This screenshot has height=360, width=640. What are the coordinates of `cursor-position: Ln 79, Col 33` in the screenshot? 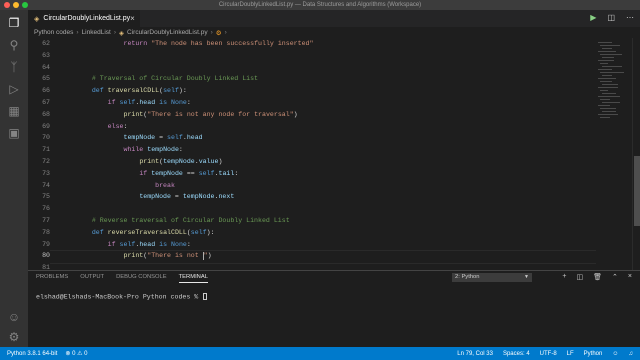 It's located at (475, 354).